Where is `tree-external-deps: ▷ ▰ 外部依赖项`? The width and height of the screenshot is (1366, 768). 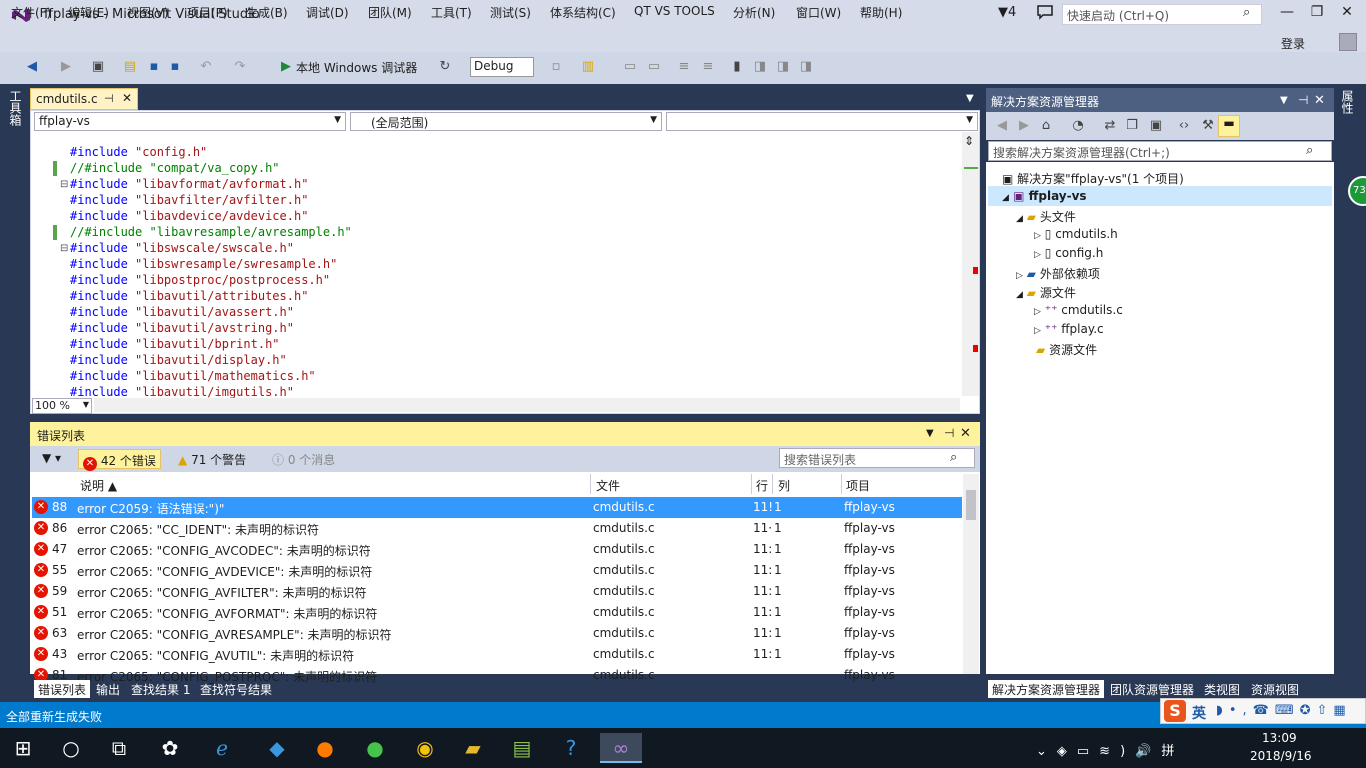
tree-external-deps: ▷ ▰ 外部依赖项 is located at coordinates (1058, 273).